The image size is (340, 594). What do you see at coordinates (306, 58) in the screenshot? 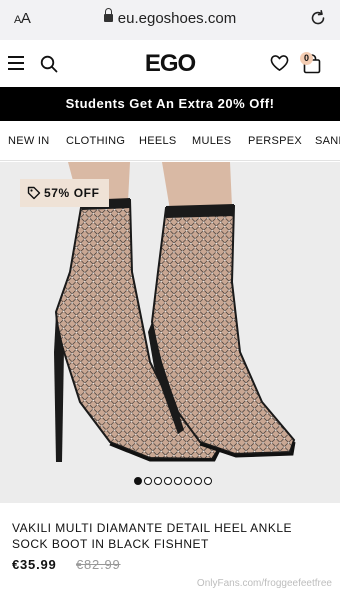
I see `bag-count-badge: 0` at bounding box center [306, 58].